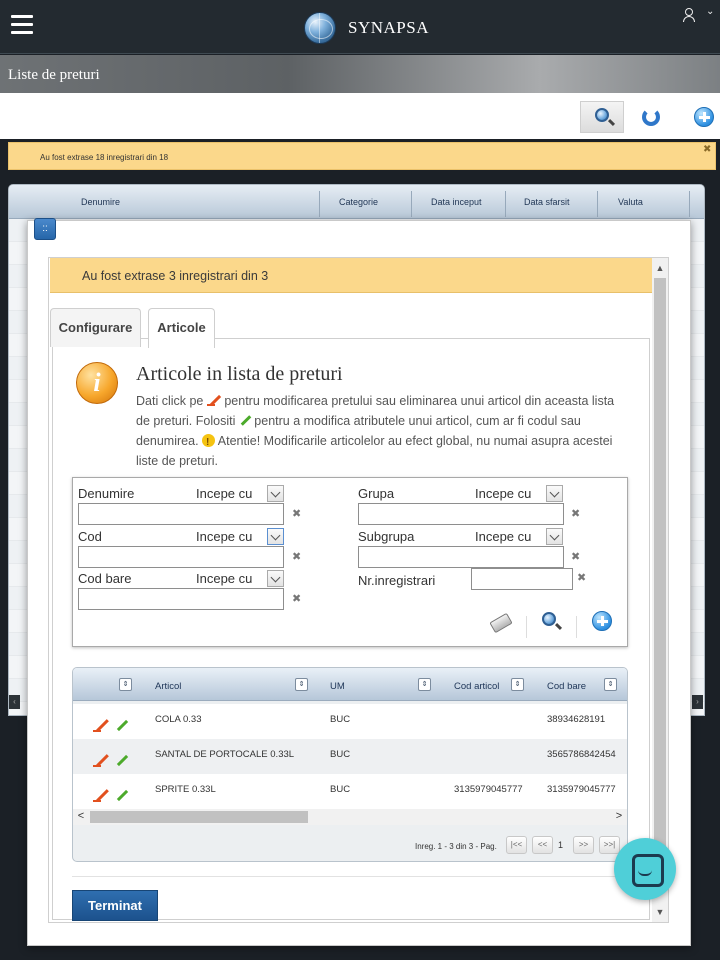 This screenshot has height=960, width=720. What do you see at coordinates (22, 24) in the screenshot?
I see `hamburger-menu-icon` at bounding box center [22, 24].